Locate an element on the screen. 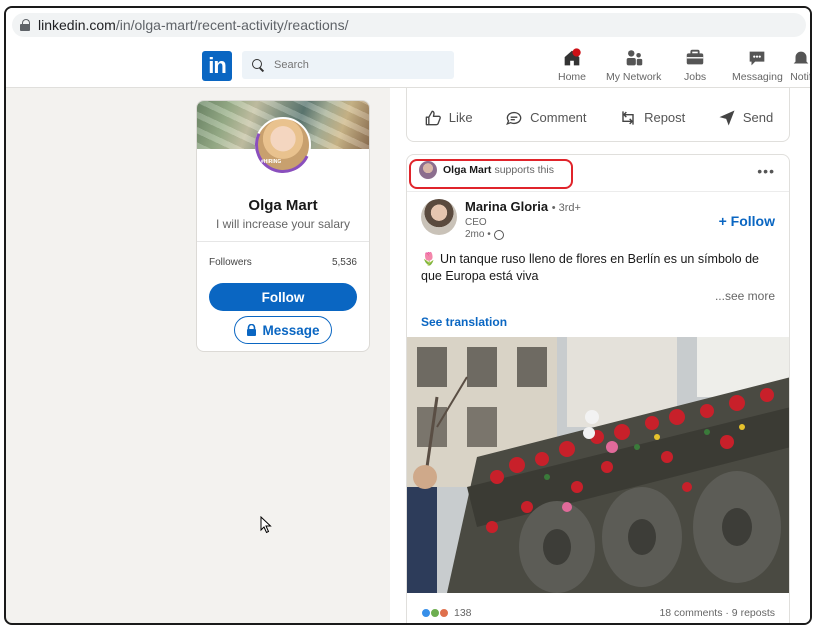  send-button: Send is located at coordinates (745, 118).